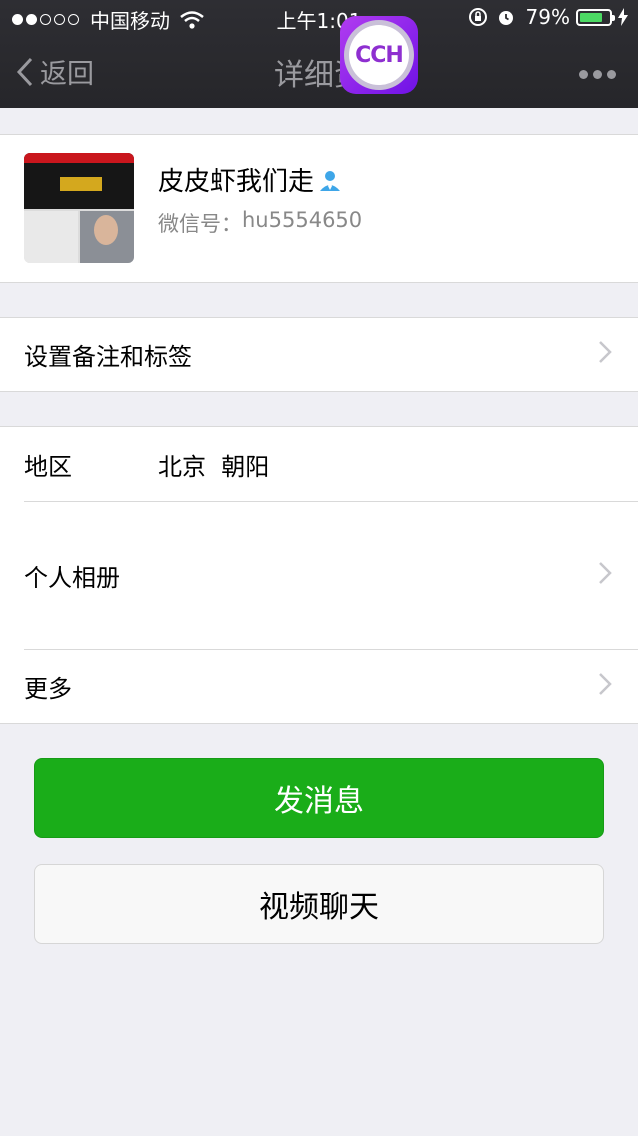 This screenshot has width=638, height=1136. Describe the element at coordinates (319, 464) in the screenshot. I see `region-row: 地区 北京 朝阳` at that location.